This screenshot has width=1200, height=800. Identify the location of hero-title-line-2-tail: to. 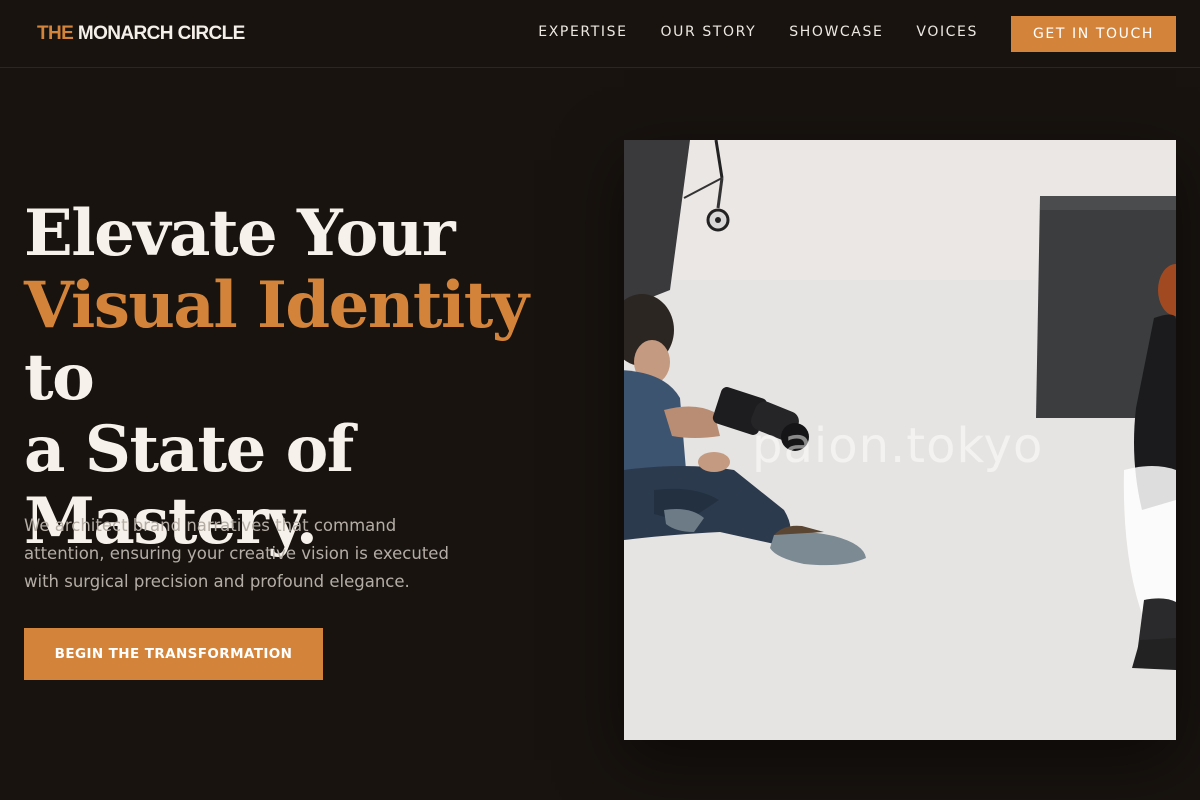
(59, 377).